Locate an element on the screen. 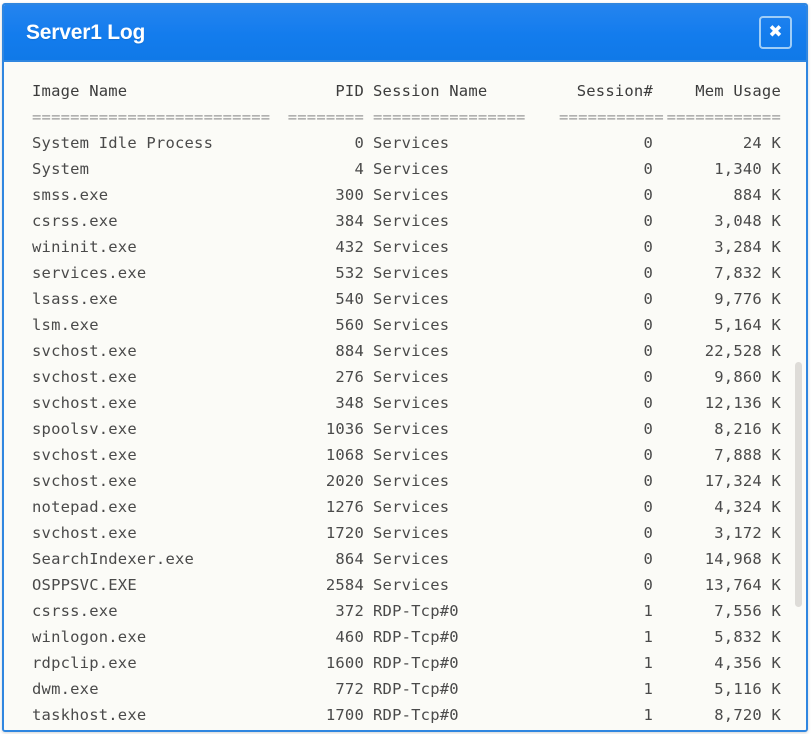 The height and width of the screenshot is (734, 811). table-row: spoolsv.exe 1036 Services 0 8,216 K is located at coordinates (406, 429).